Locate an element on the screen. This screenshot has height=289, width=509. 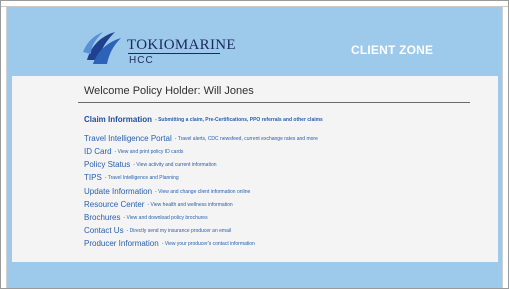
menu-item-label: Producer Information is located at coordinates (121, 243).